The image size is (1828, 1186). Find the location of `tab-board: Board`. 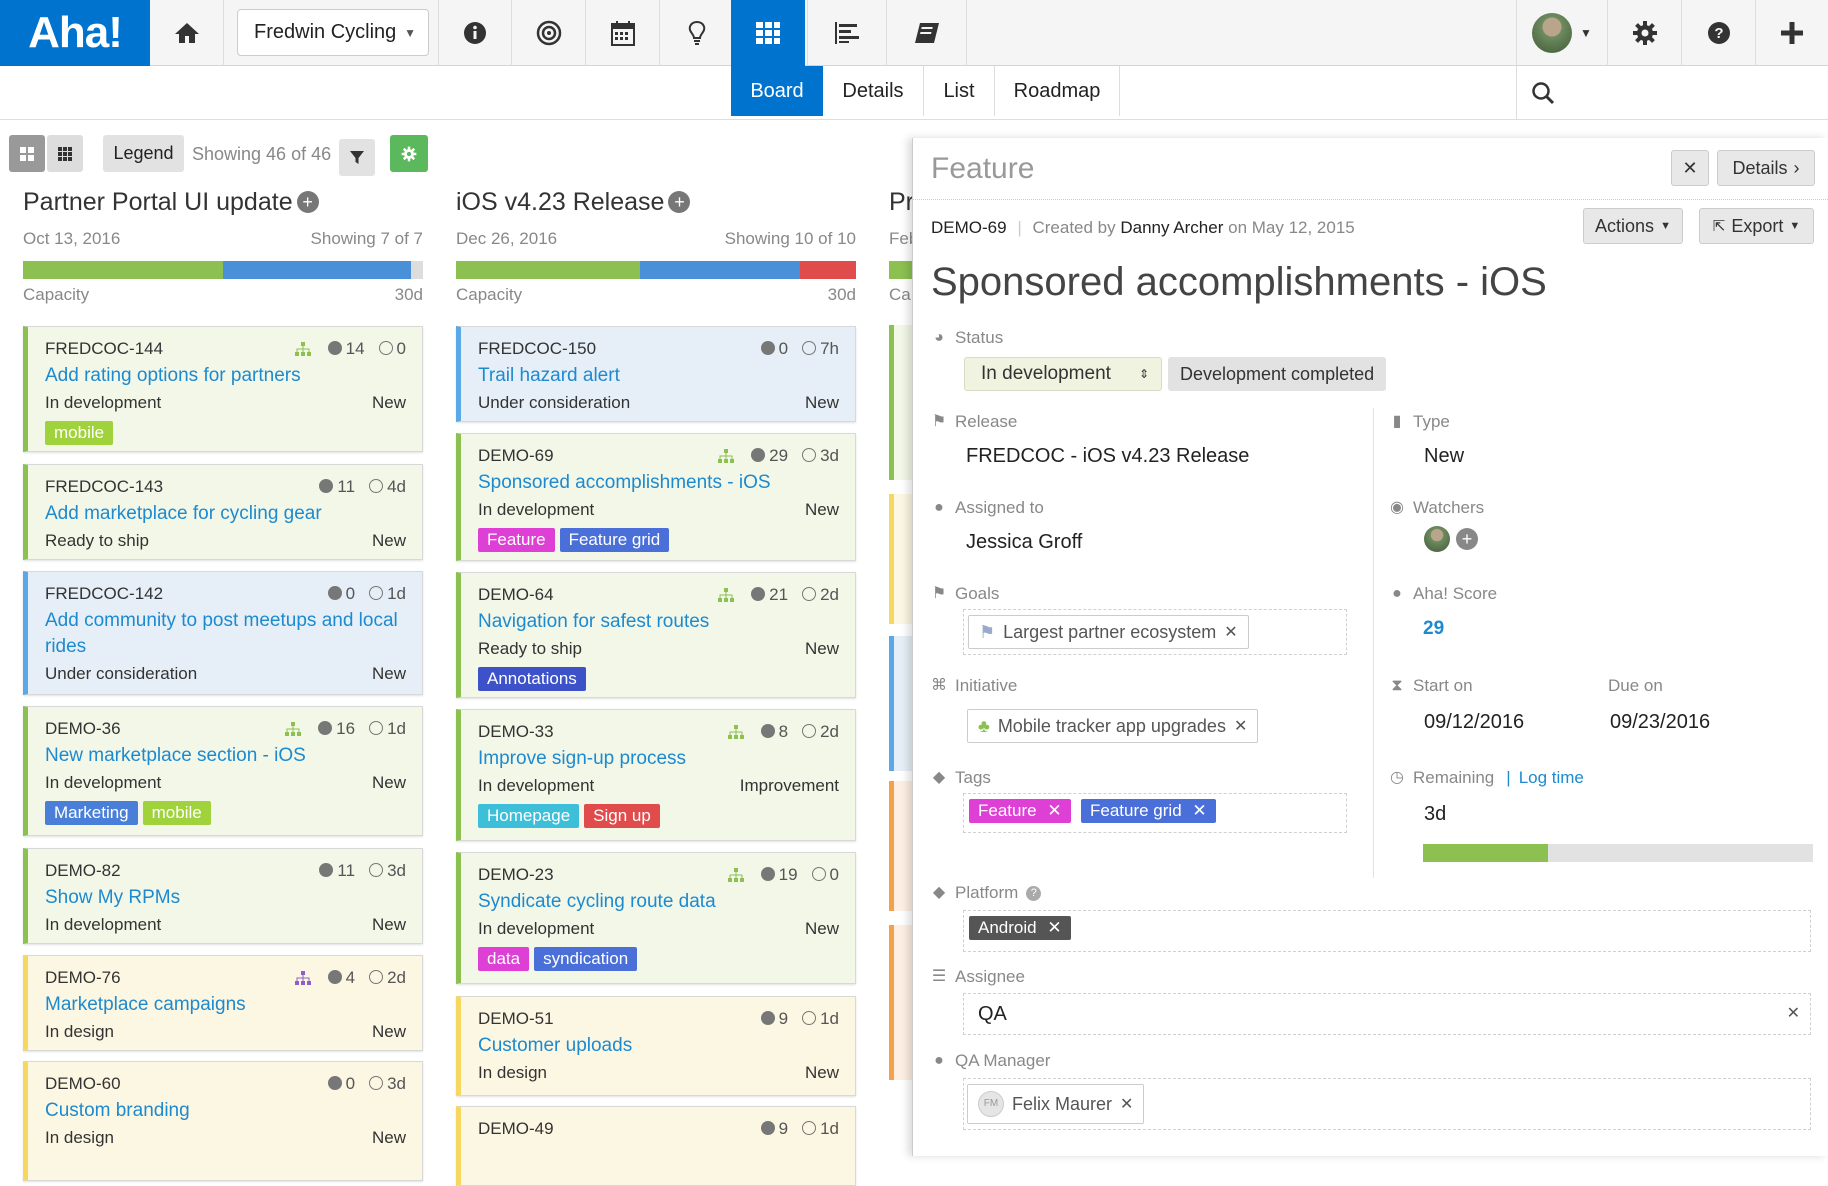

tab-board: Board is located at coordinates (777, 91).